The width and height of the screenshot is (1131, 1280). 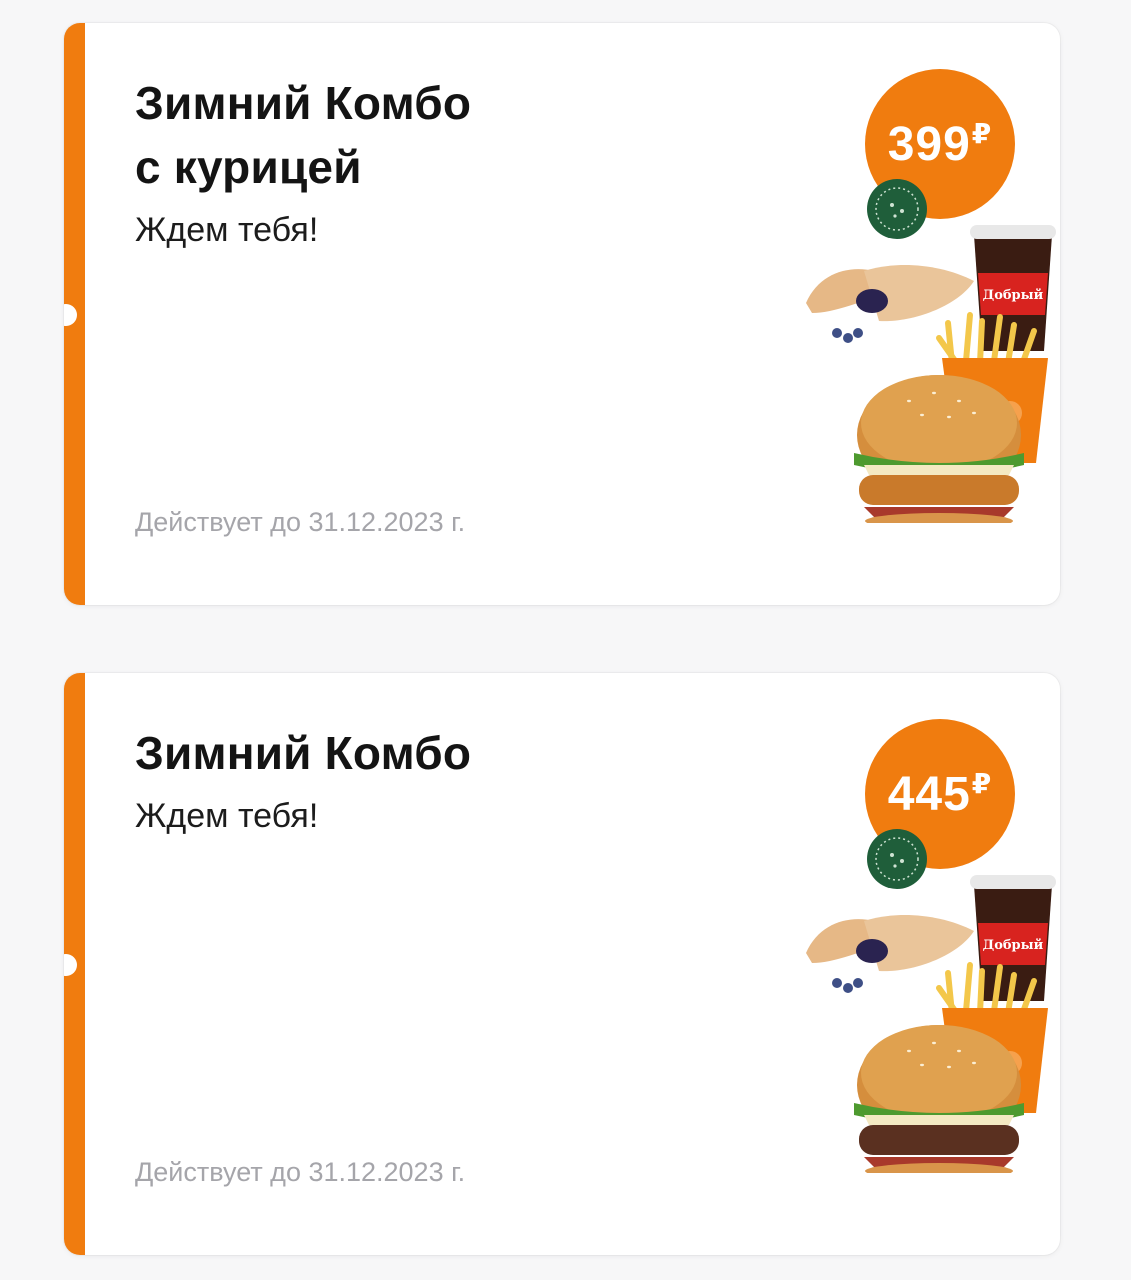 I want to click on offer-title: Зимний Комбо с курицей, so click(x=415, y=135).